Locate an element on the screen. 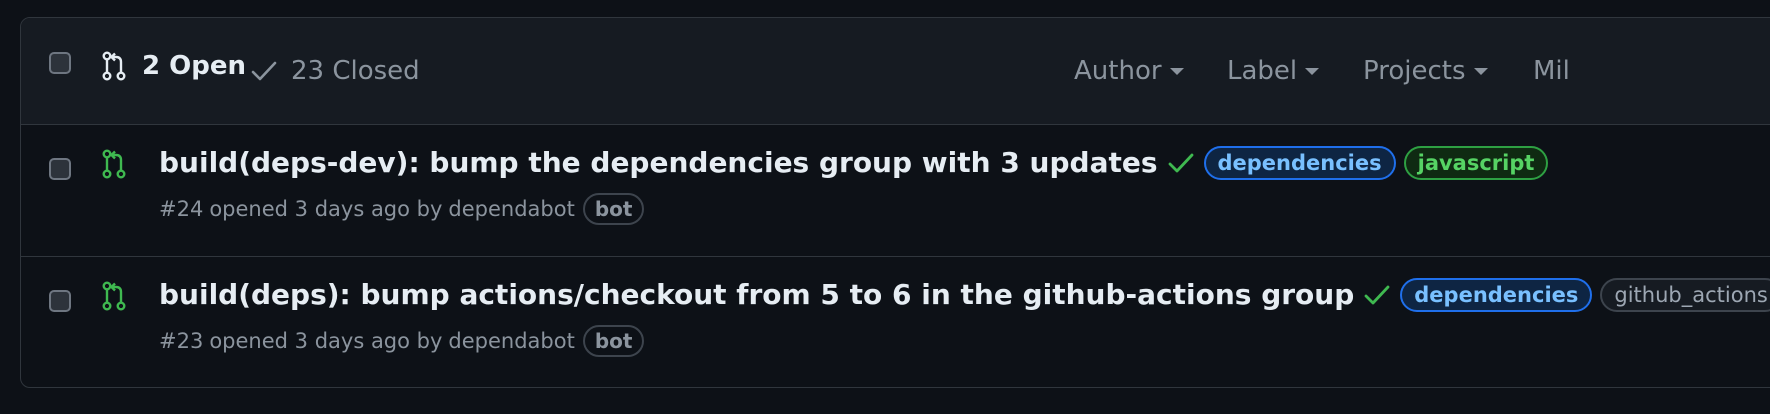 This screenshot has width=1770, height=414. closed-filter-link: 23 Closed is located at coordinates (335, 71).